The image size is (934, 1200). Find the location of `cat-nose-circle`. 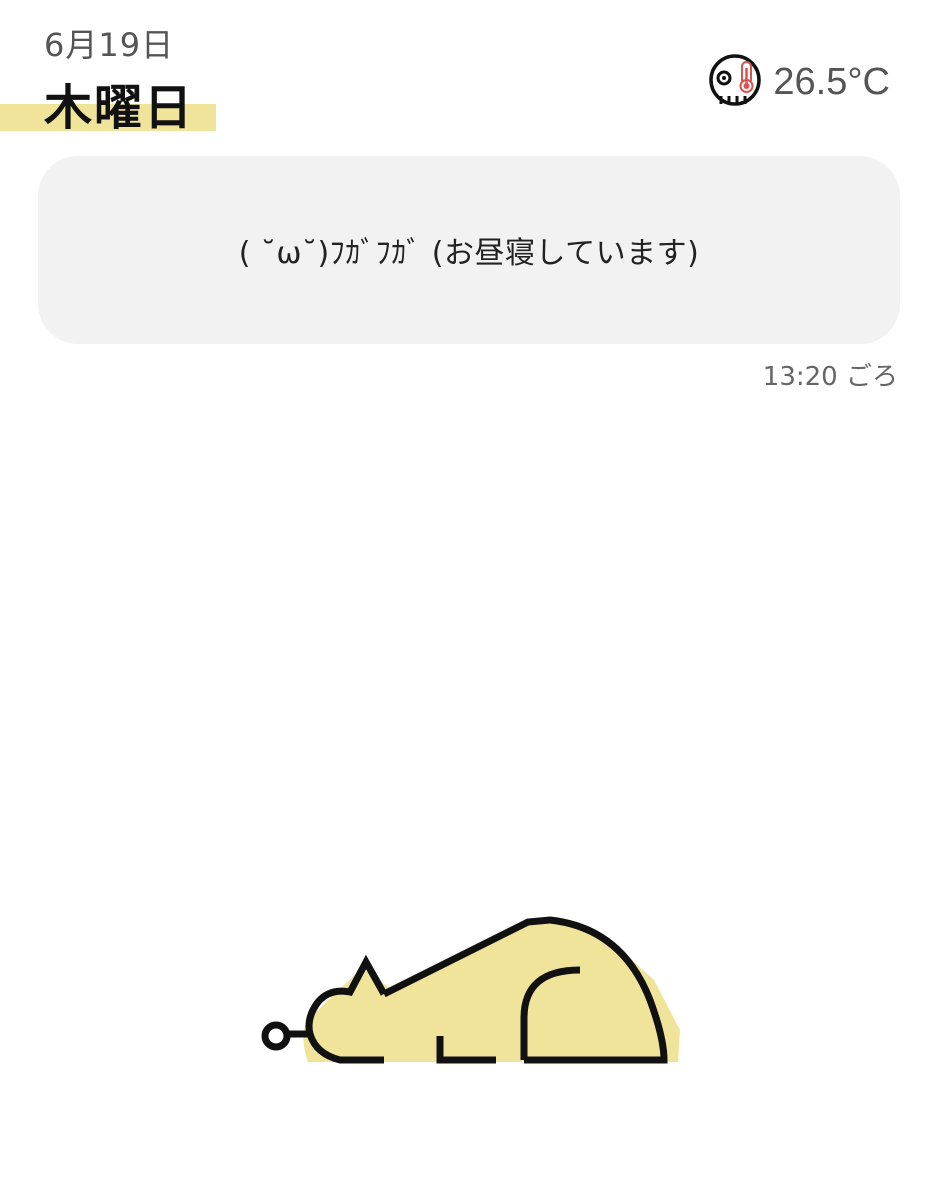

cat-nose-circle is located at coordinates (276, 1036).